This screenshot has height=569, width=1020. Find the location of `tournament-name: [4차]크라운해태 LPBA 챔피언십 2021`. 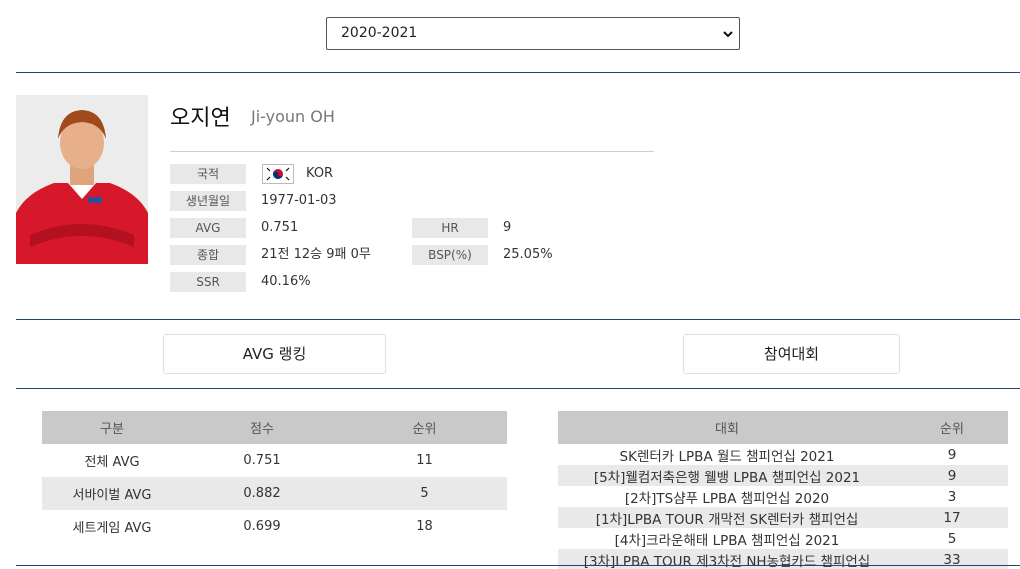

tournament-name: [4차]크라운해태 LPBA 챔피언십 2021 is located at coordinates (727, 540).